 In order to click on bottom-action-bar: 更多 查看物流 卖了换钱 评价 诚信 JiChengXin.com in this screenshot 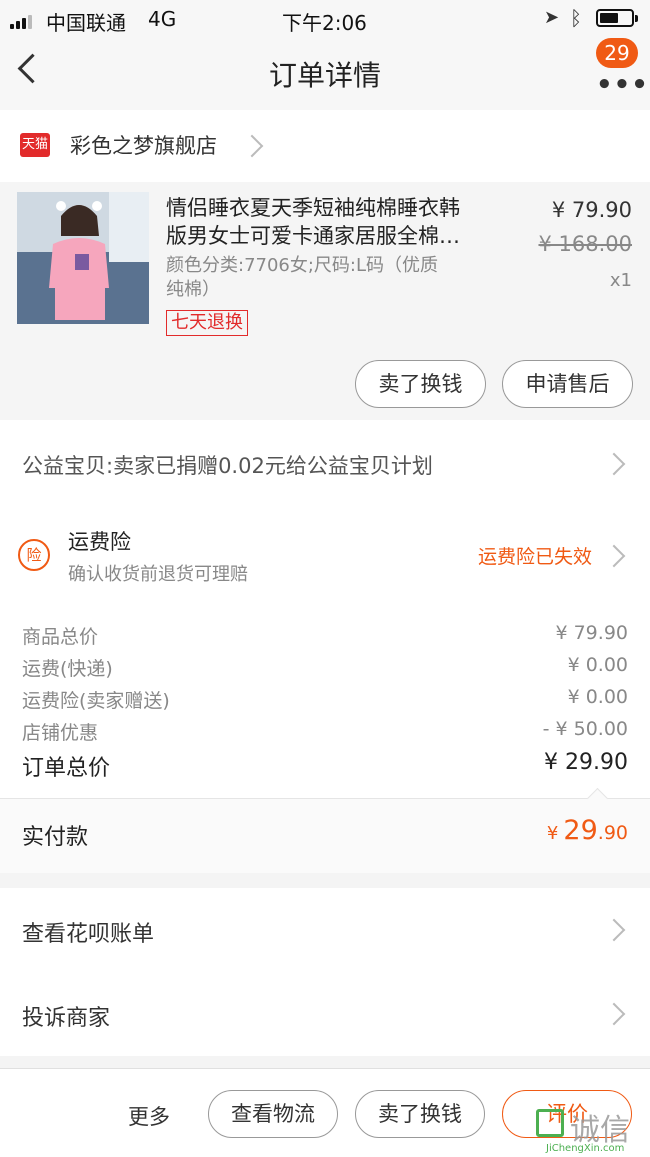, I will do `click(325, 1112)`.